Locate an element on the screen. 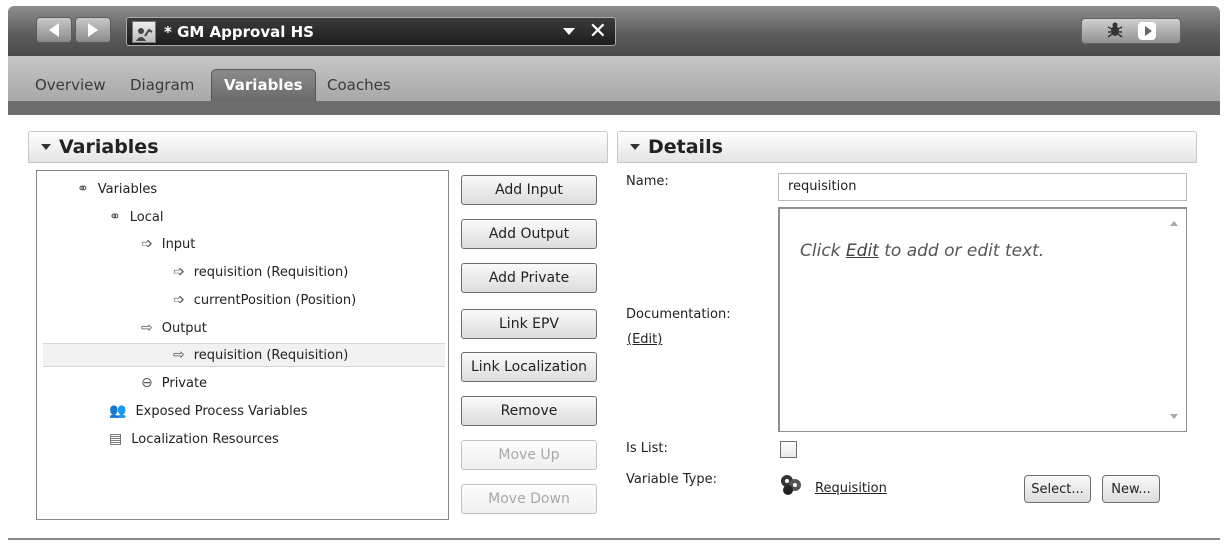 Image resolution: width=1227 pixels, height=546 pixels. tree-item-localization-resources: ▤ Localization Resources is located at coordinates (194, 439).